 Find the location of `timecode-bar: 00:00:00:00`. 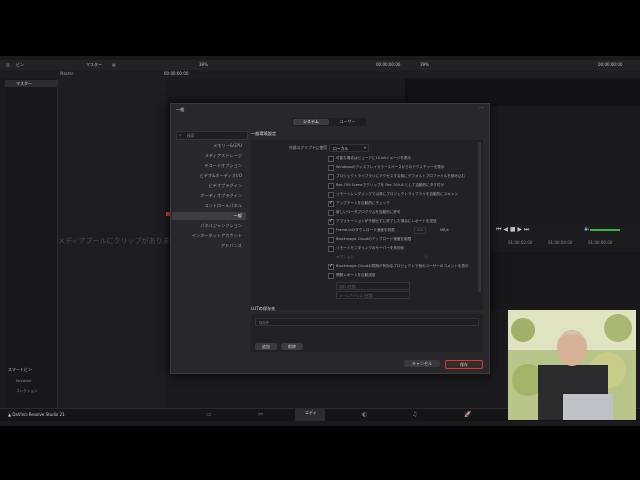

timecode-bar: 00:00:00:00 is located at coordinates (320, 74).